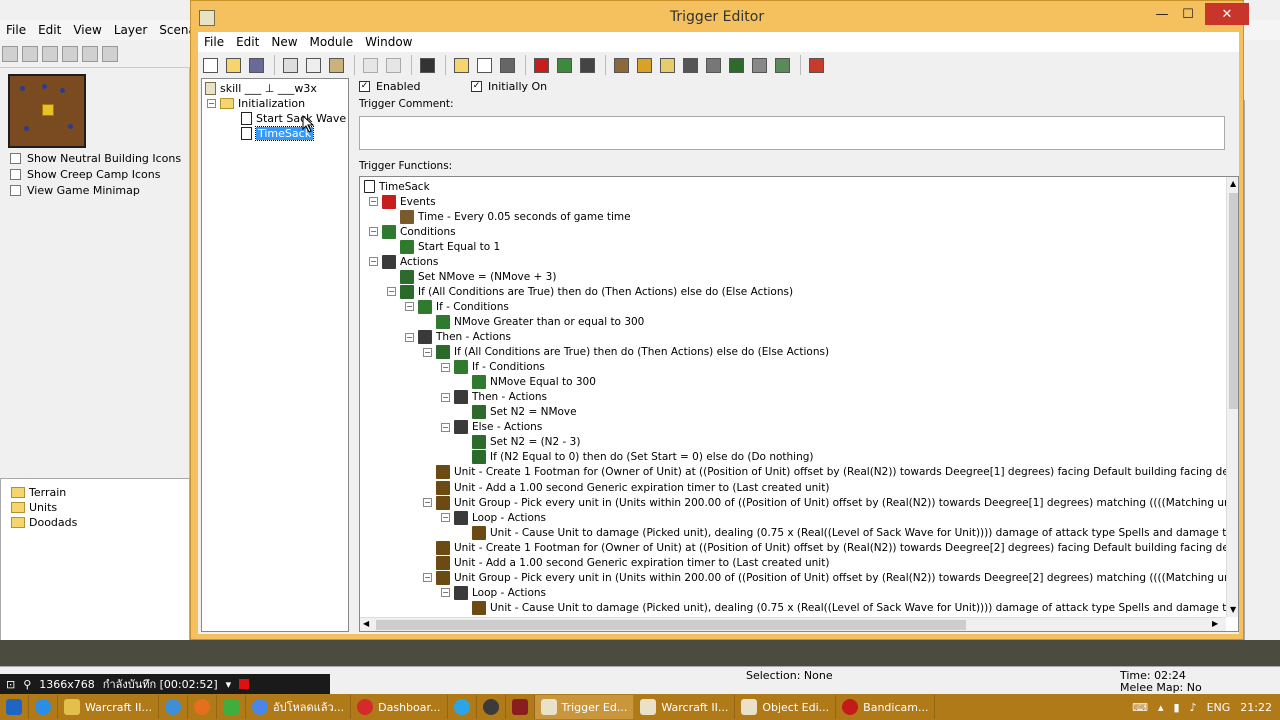 This screenshot has height=720, width=1280. What do you see at coordinates (90, 54) in the screenshot?
I see `copy-icon` at bounding box center [90, 54].